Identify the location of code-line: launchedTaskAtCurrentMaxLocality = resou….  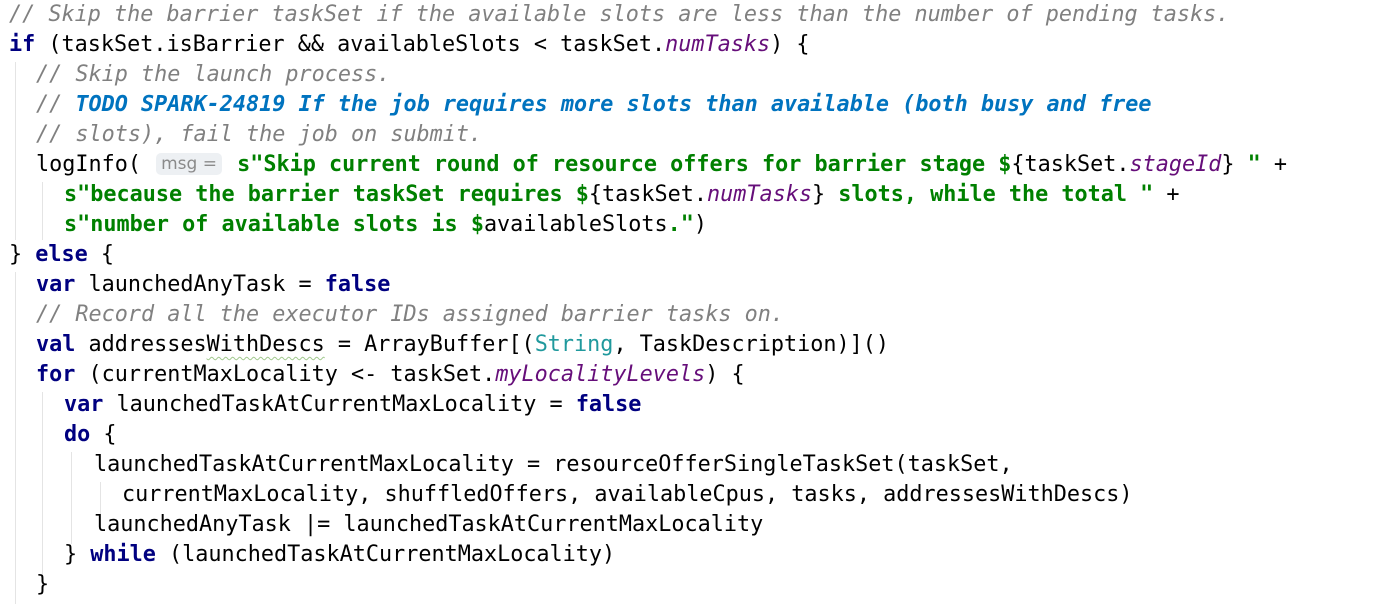
(553, 465).